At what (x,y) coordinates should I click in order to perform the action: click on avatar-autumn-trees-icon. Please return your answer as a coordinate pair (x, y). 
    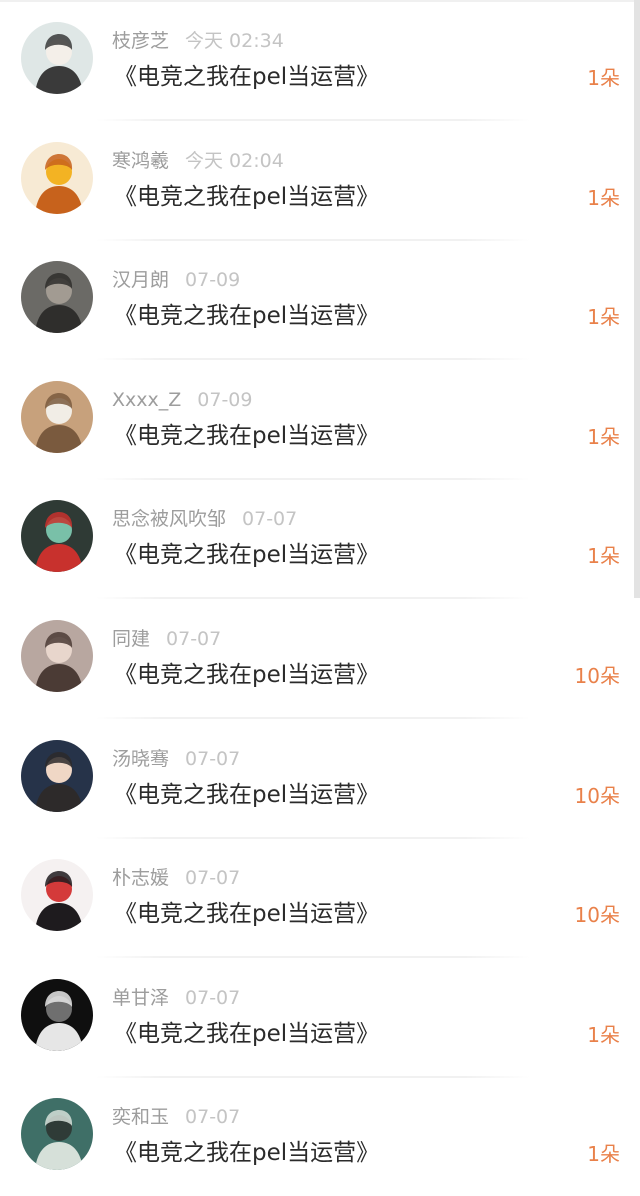
    Looking at the image, I should click on (57, 177).